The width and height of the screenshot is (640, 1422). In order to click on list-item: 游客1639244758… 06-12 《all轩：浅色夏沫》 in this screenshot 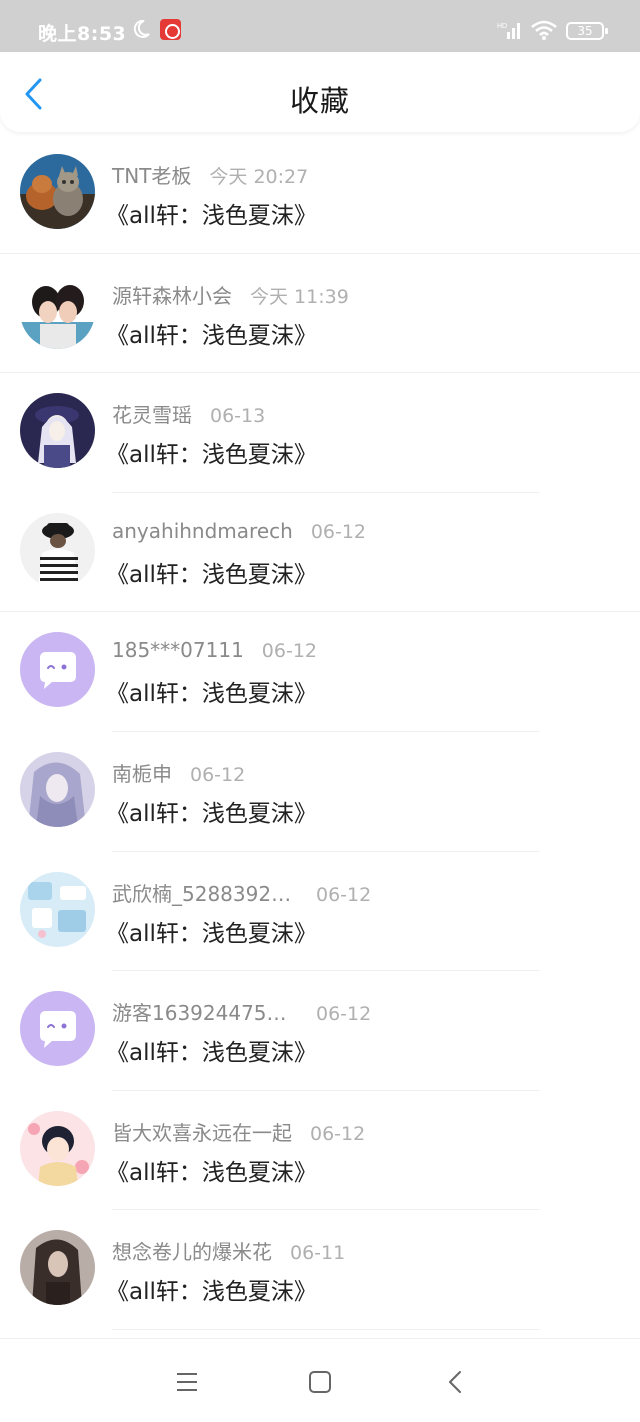, I will do `click(320, 1031)`.